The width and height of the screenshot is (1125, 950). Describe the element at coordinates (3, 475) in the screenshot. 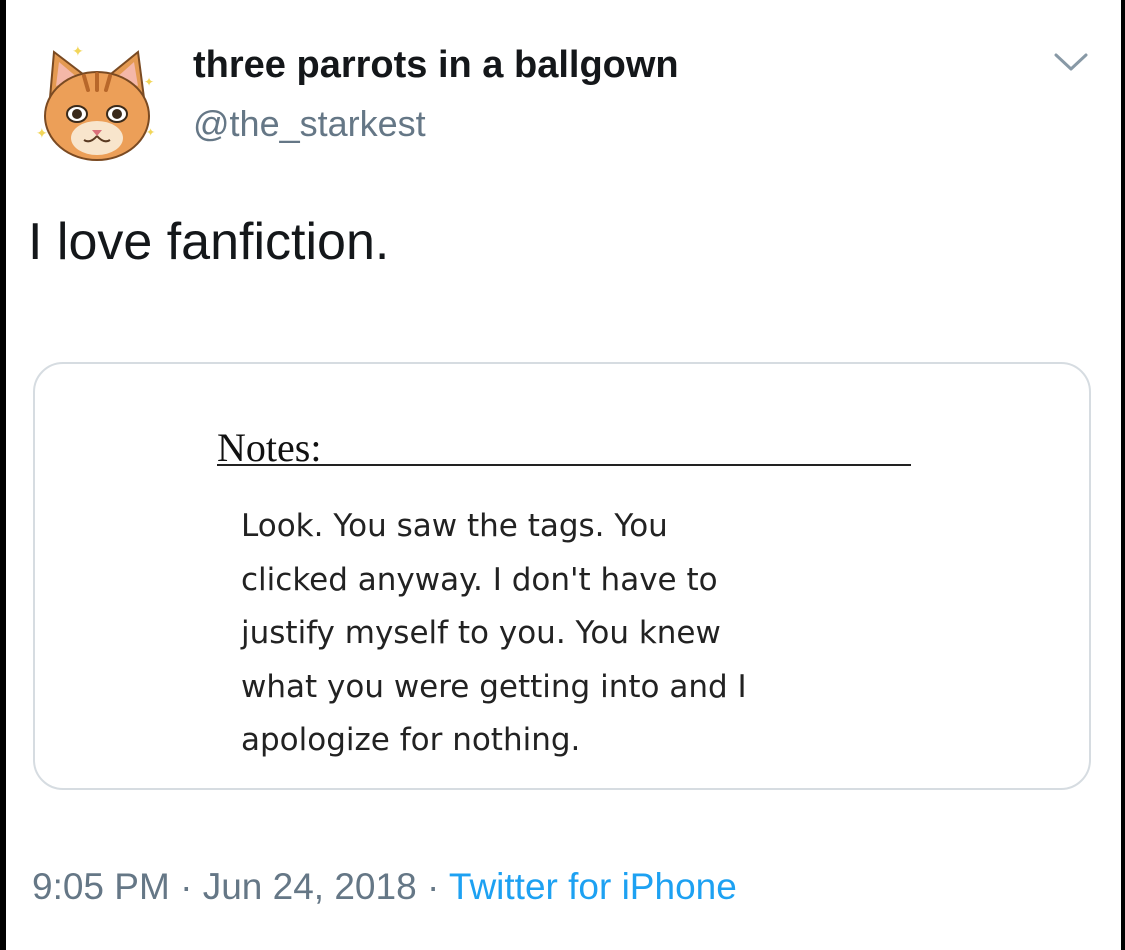

I see `left-border` at that location.